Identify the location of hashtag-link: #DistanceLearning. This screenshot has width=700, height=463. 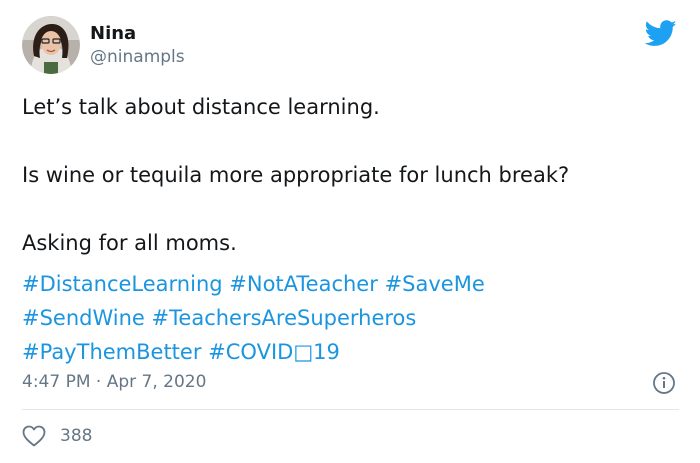
(122, 284).